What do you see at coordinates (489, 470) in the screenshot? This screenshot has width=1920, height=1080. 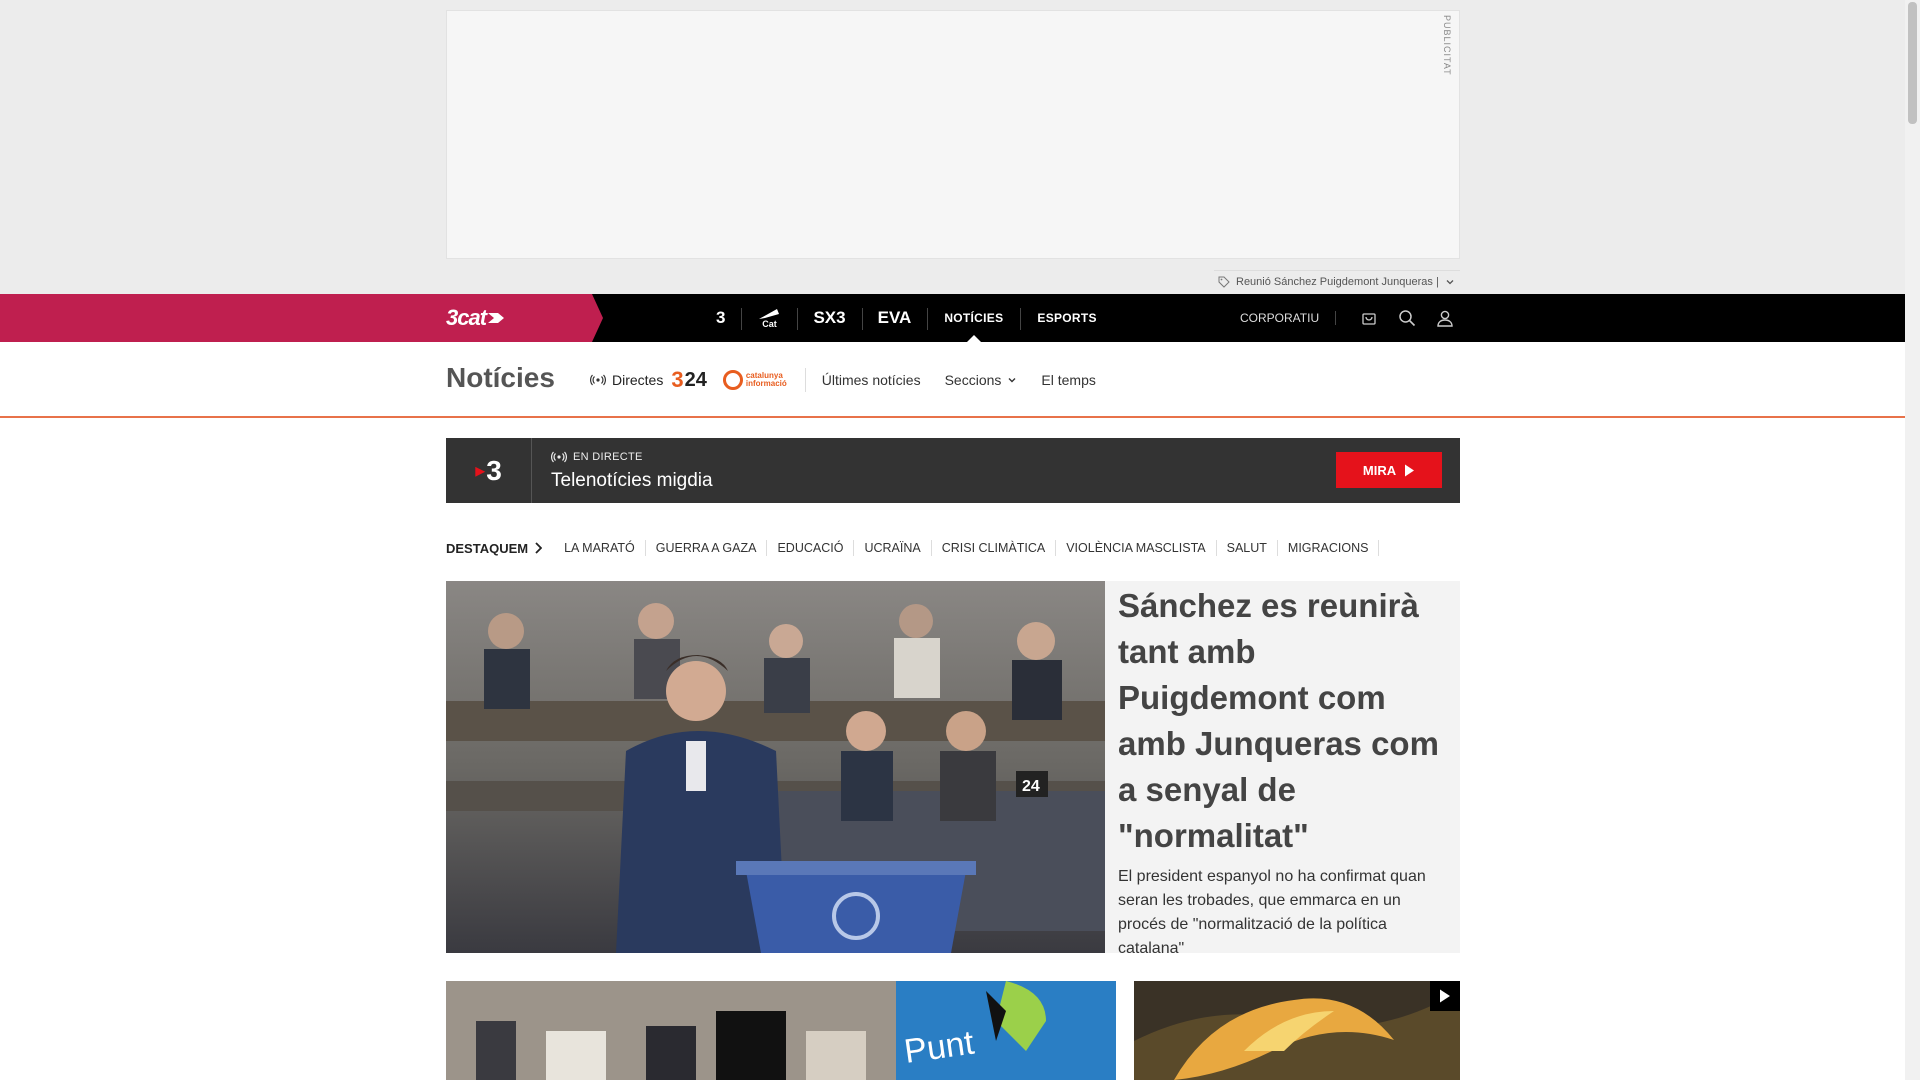 I see `live-channel-logo: ▸ 3` at bounding box center [489, 470].